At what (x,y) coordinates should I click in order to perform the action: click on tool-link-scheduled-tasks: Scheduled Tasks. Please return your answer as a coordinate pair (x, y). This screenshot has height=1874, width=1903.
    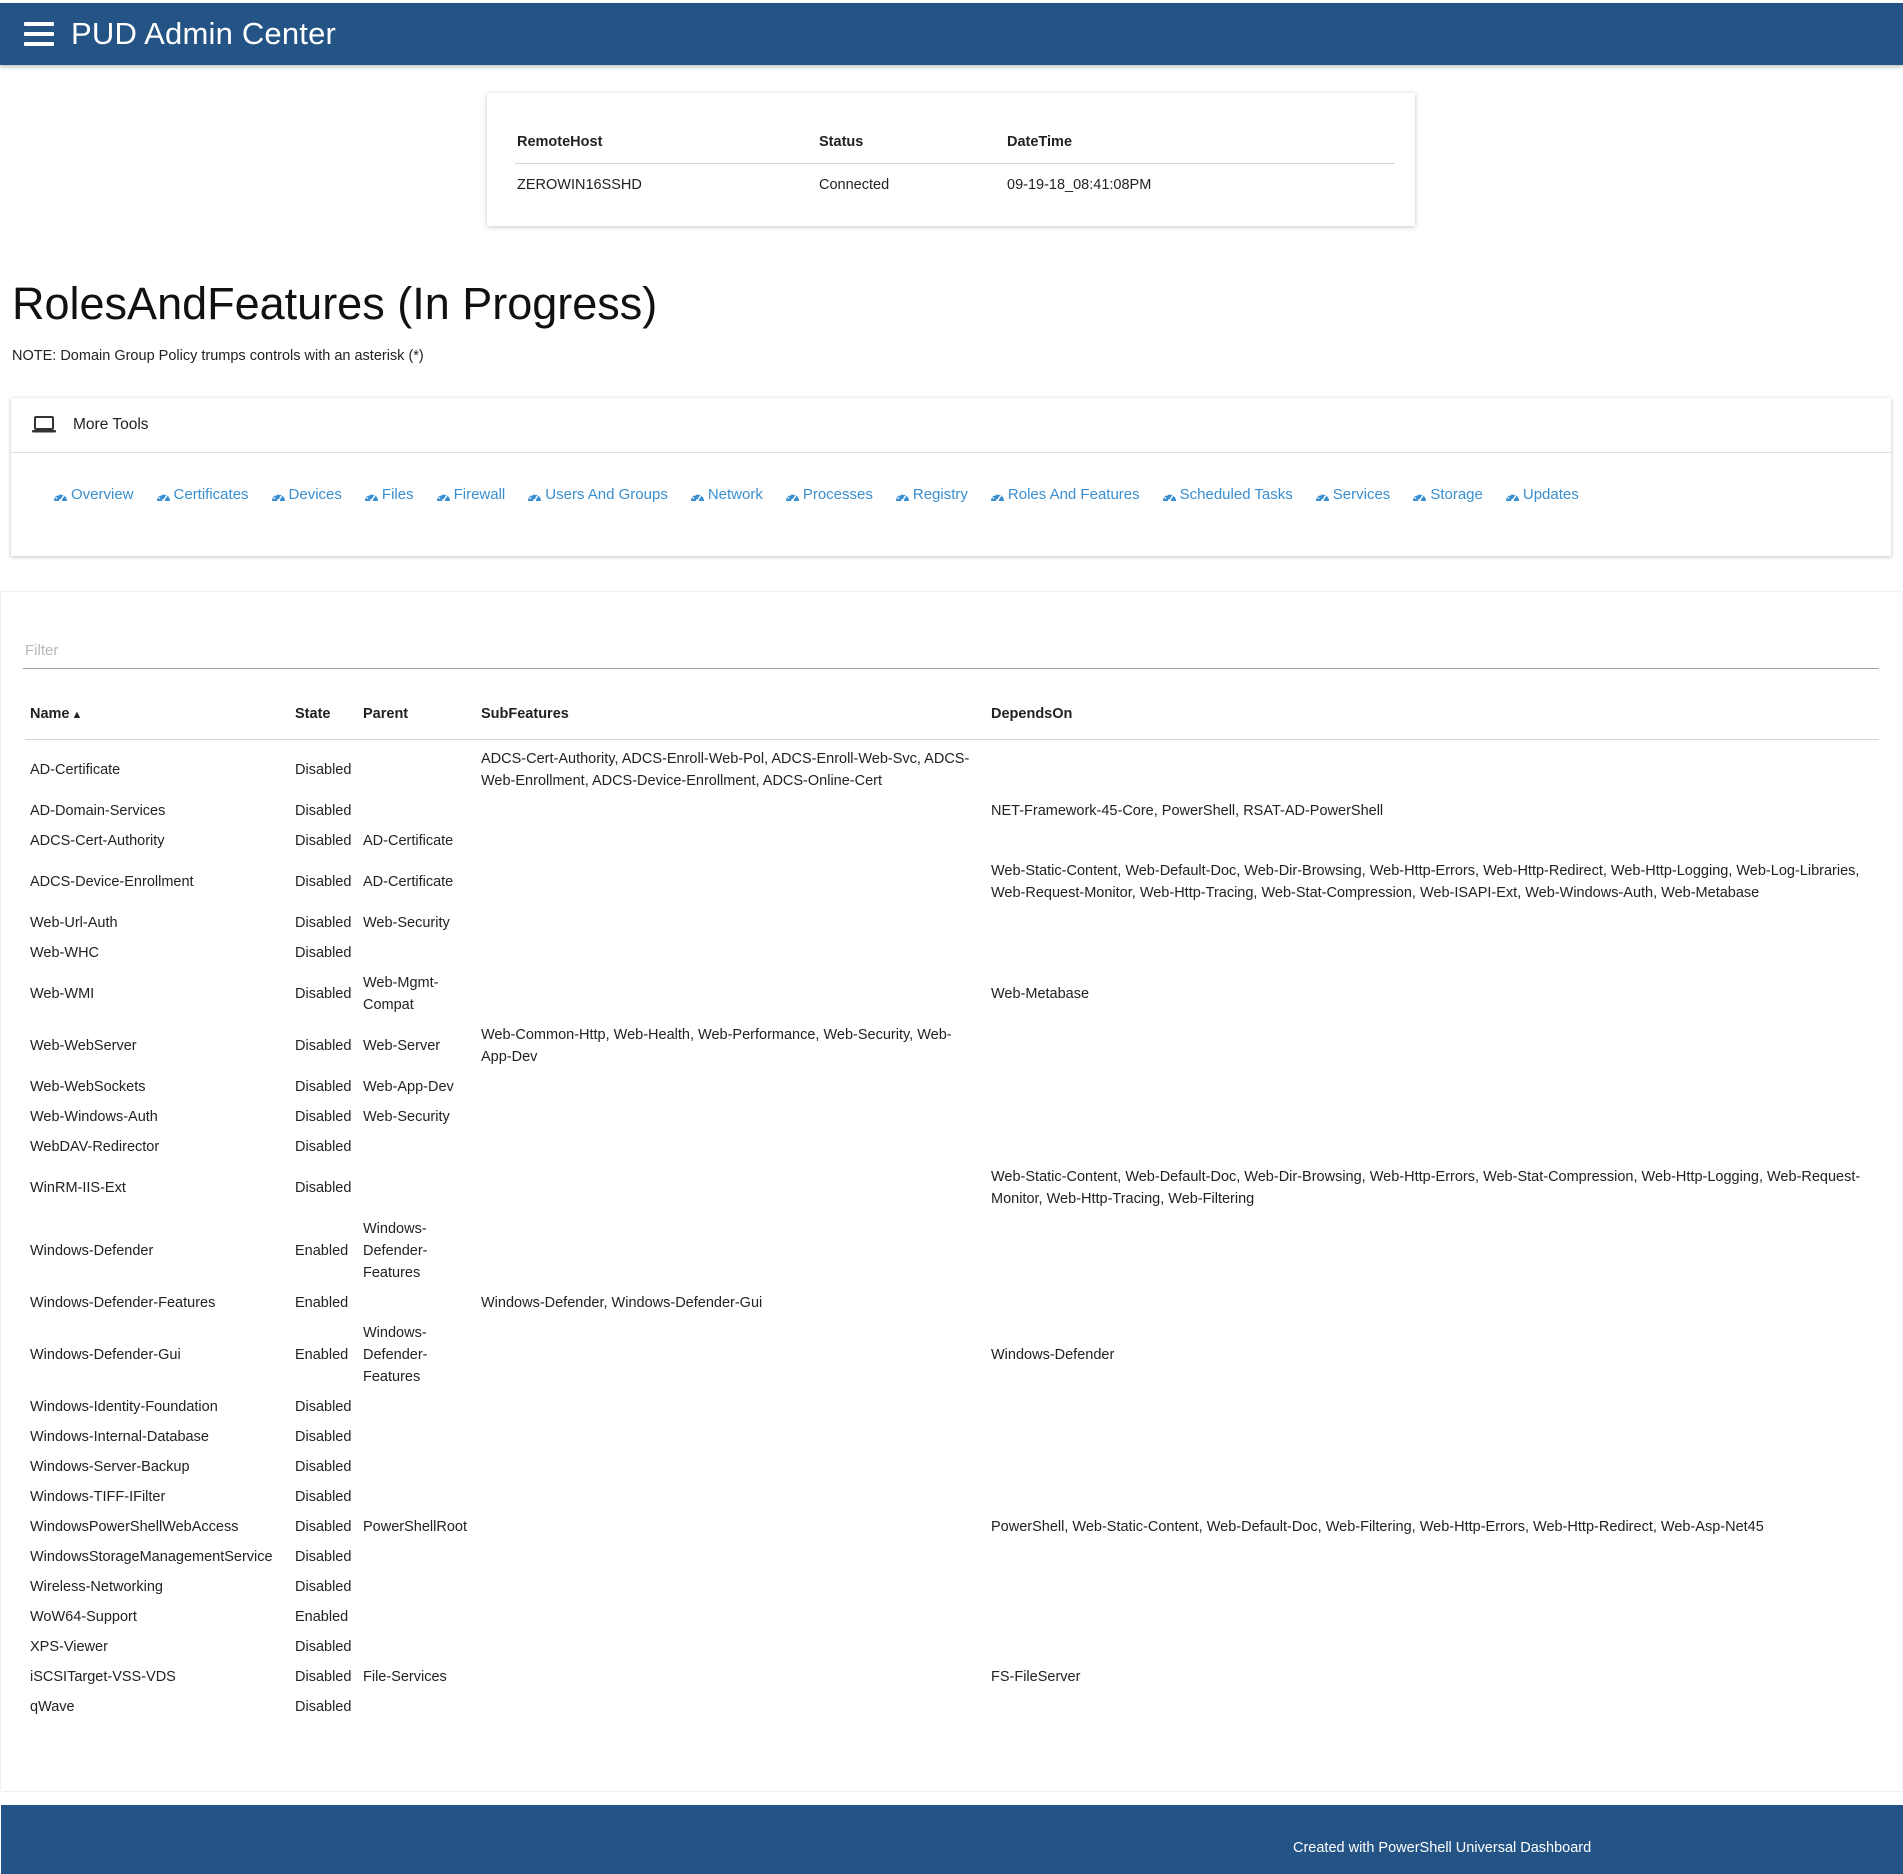
    Looking at the image, I should click on (1227, 494).